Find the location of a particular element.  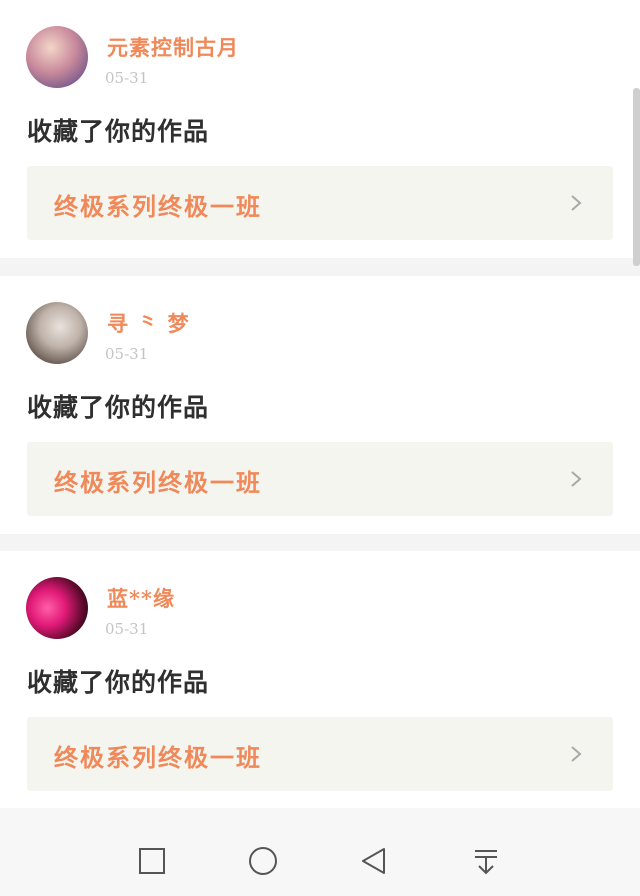

notification-pull-icon is located at coordinates (486, 861).